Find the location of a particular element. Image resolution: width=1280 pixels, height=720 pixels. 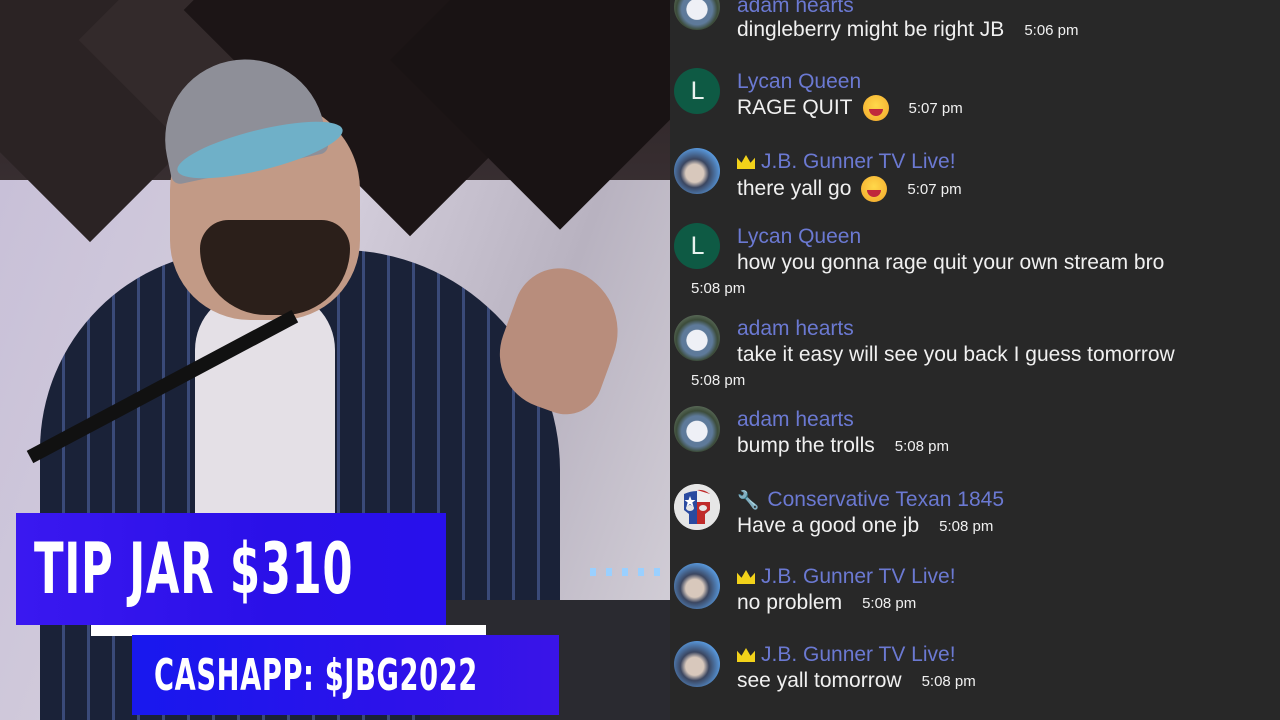

chat-text: RAGE QUIT 5:07 pm is located at coordinates (850, 108).